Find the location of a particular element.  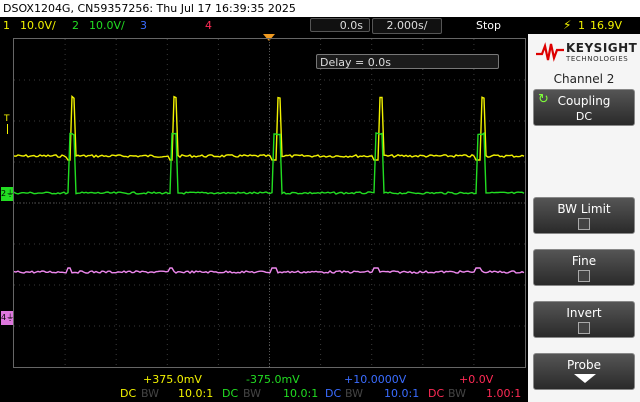

fine-softkey: Fine is located at coordinates (584, 267).